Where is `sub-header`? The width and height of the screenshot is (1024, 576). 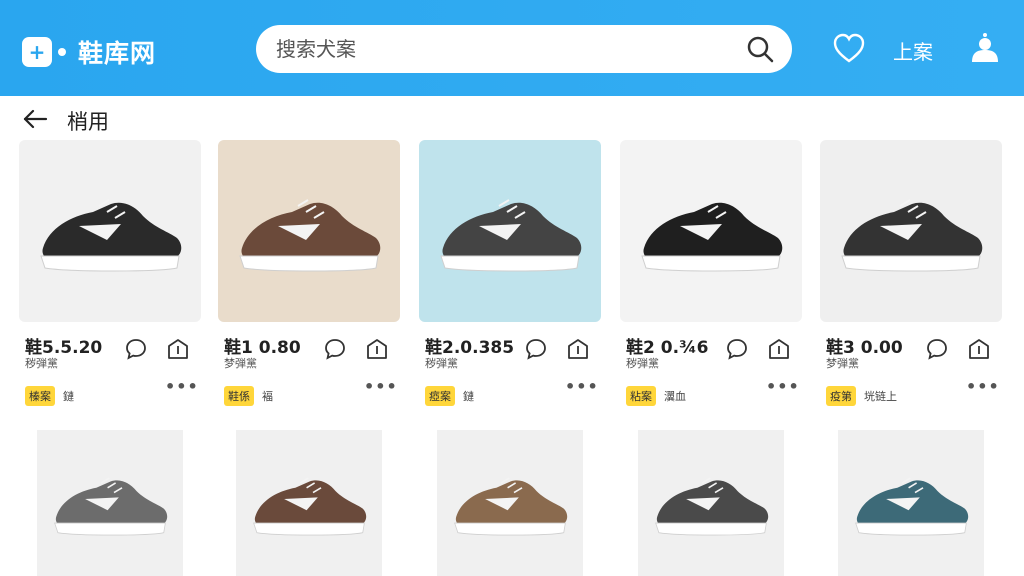 sub-header is located at coordinates (512, 118).